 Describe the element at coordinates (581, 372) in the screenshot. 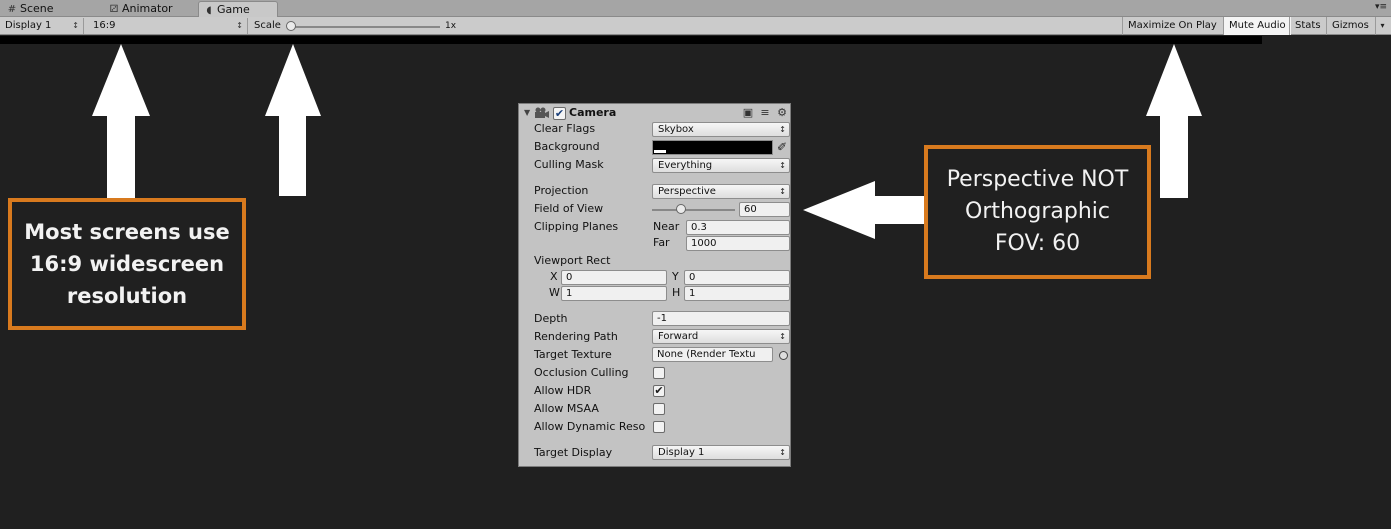

I see `occlusion-culling-label: Occlusion Culling` at that location.